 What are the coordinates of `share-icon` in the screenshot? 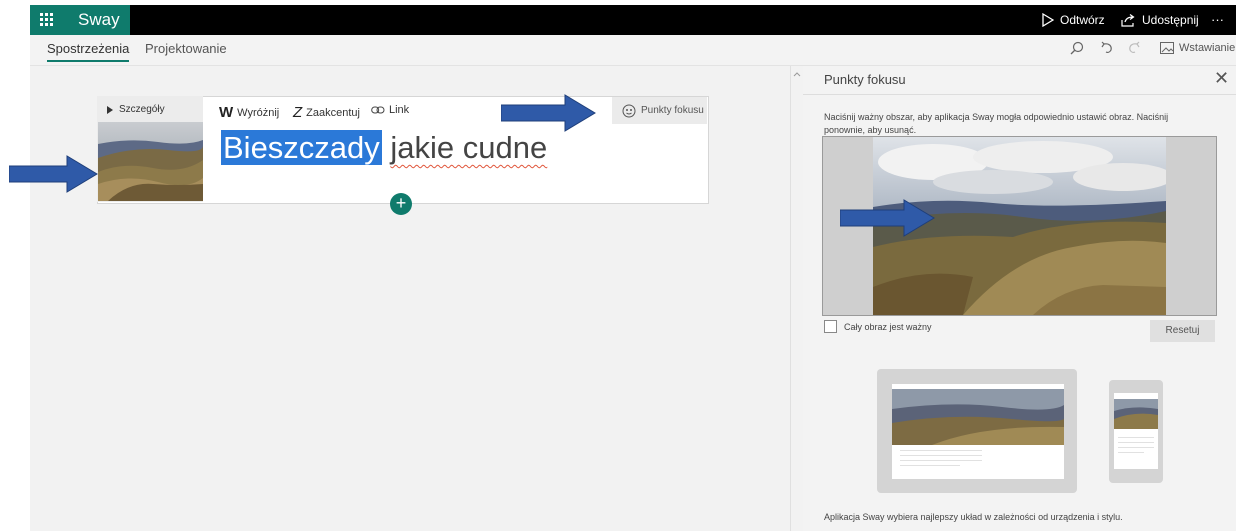 It's located at (1128, 20).